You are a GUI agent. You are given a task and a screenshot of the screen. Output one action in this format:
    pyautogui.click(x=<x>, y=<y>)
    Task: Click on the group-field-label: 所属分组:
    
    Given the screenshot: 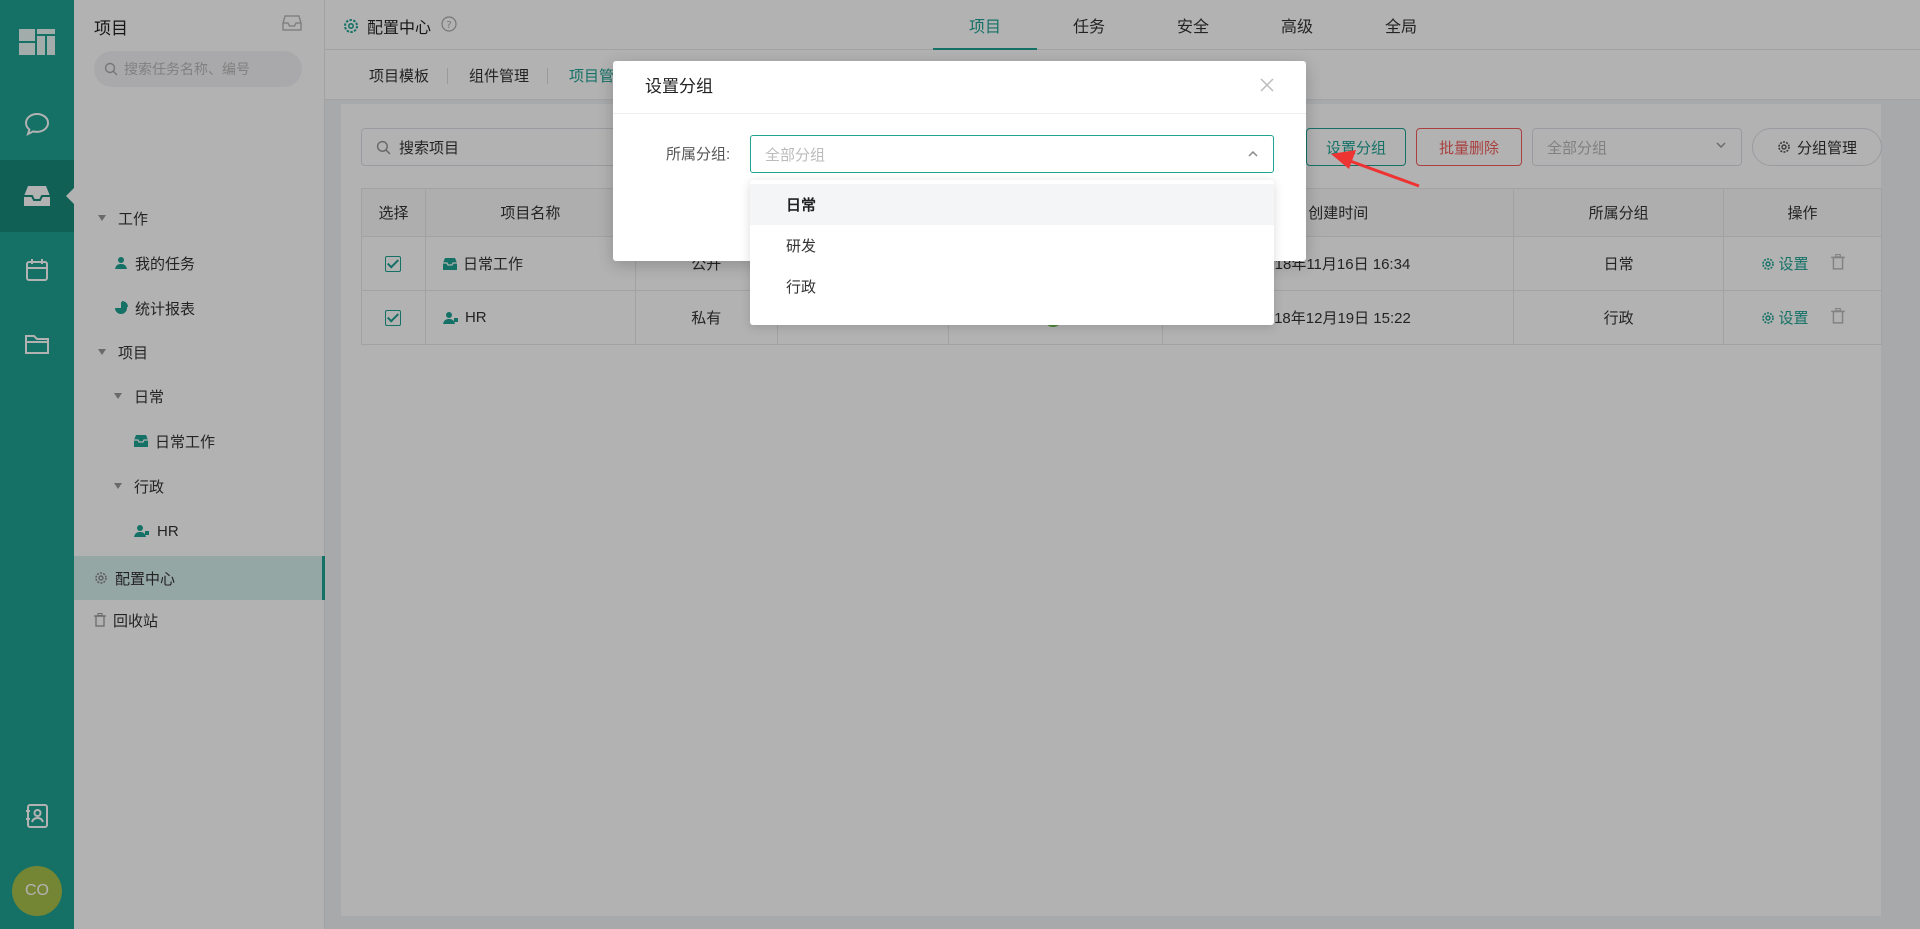 What is the action you would take?
    pyautogui.click(x=698, y=154)
    